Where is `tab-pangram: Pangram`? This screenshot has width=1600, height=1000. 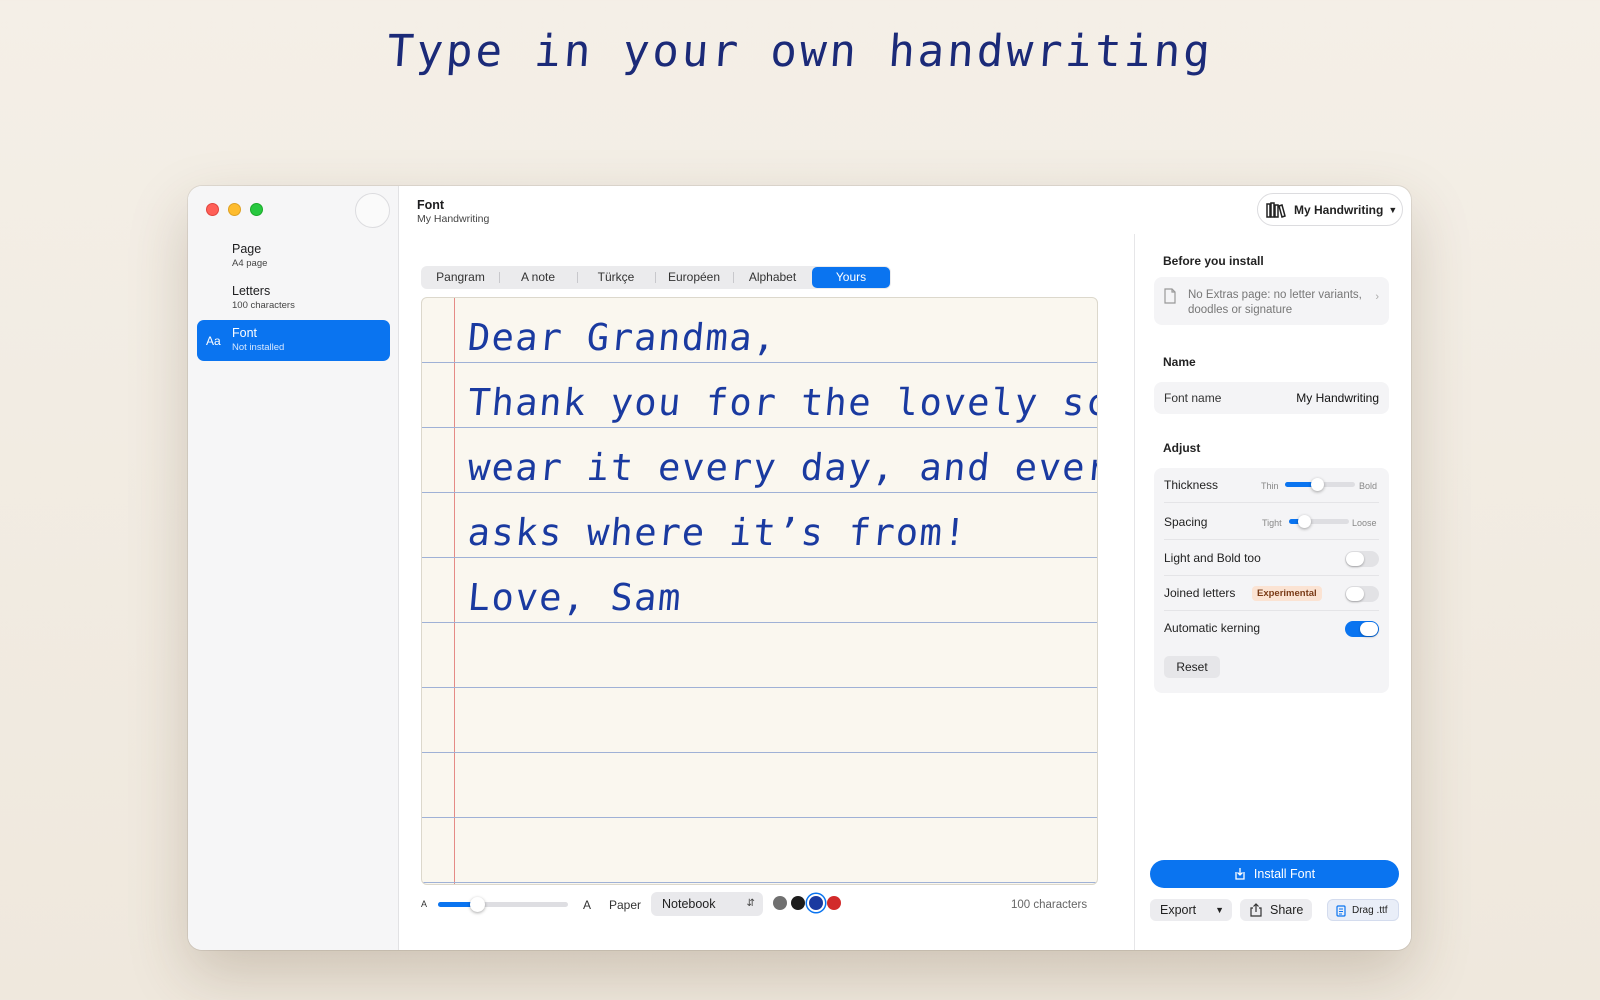
tab-pangram: Pangram is located at coordinates (460, 277).